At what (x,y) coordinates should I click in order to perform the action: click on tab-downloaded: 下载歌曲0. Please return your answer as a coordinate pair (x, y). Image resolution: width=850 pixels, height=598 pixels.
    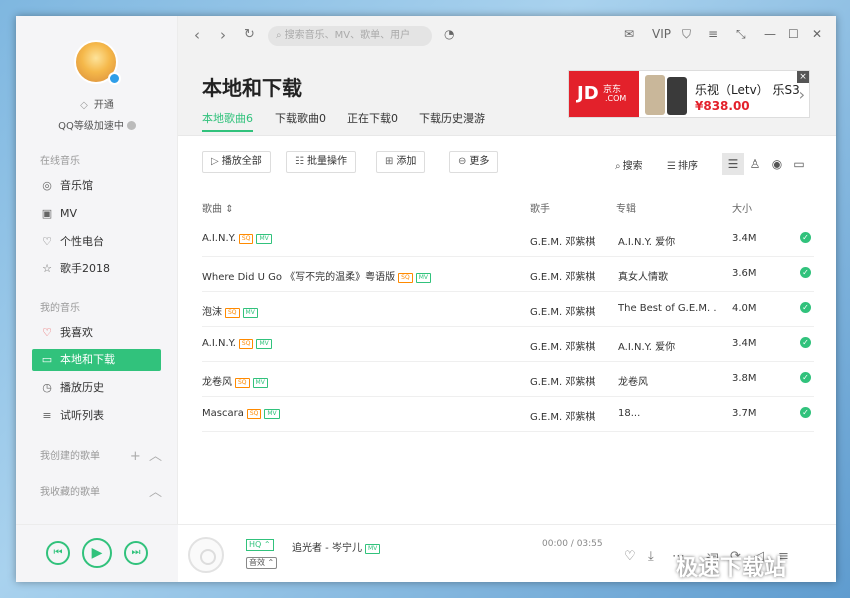
    Looking at the image, I should click on (300, 118).